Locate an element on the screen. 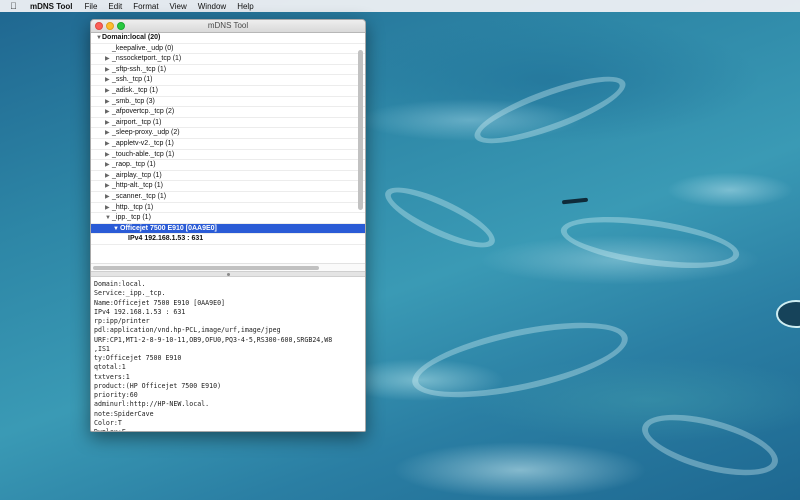 Image resolution: width=800 pixels, height=500 pixels. tree-item-service: ▶ _afpovertcp._tcp (2) is located at coordinates (228, 112).